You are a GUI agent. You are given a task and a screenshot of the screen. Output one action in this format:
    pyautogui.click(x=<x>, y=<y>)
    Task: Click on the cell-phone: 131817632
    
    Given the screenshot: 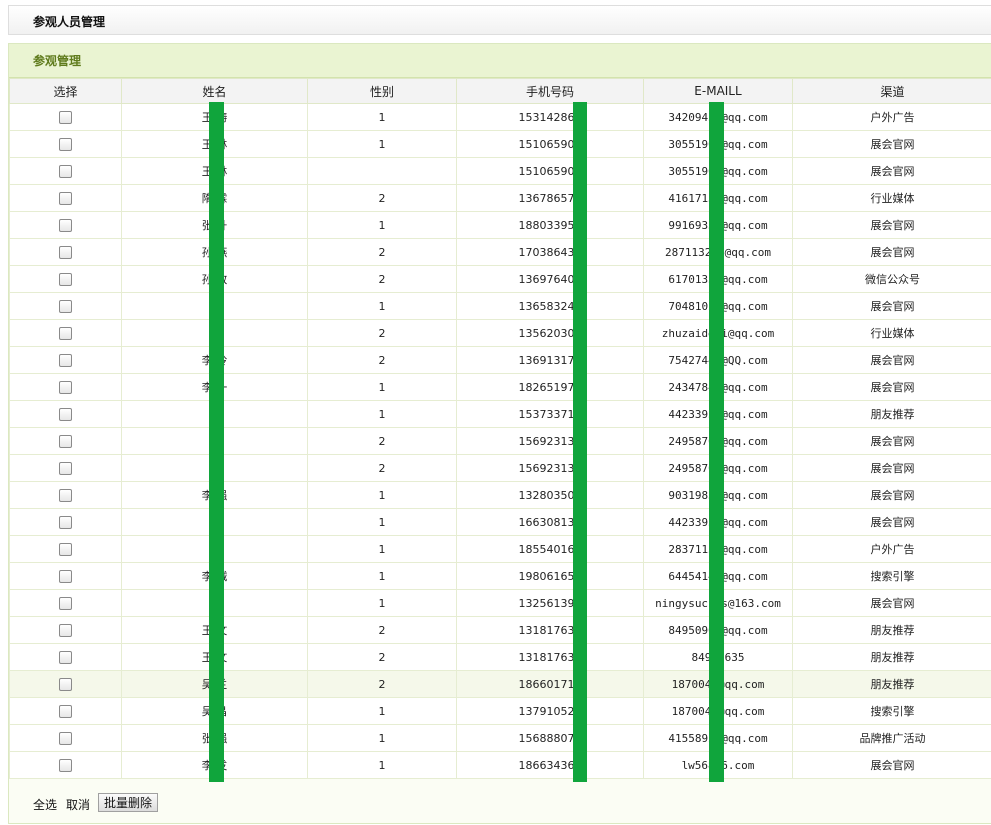 What is the action you would take?
    pyautogui.click(x=550, y=657)
    